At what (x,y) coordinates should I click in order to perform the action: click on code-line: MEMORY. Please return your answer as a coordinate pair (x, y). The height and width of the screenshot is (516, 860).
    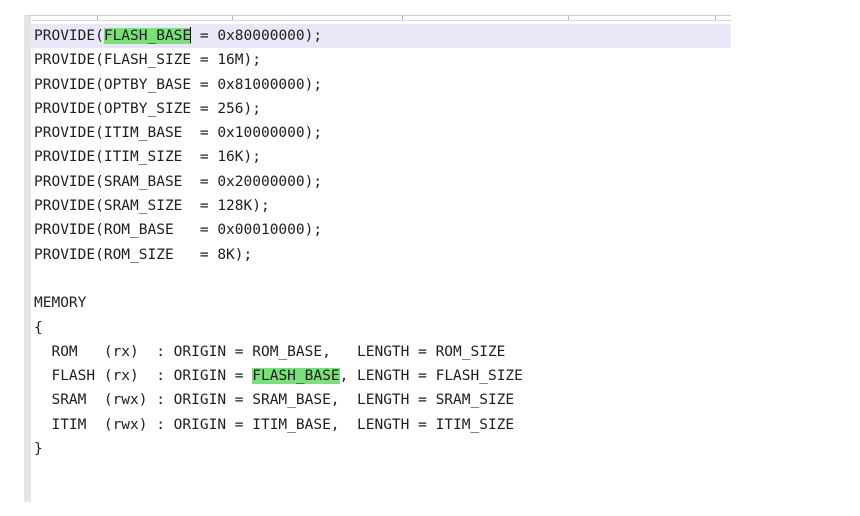
    Looking at the image, I should click on (381, 303).